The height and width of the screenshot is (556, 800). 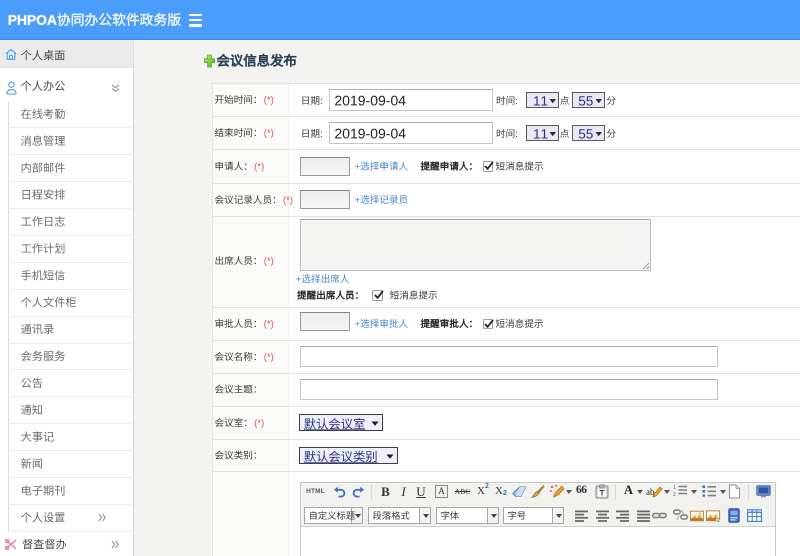 What do you see at coordinates (674, 488) in the screenshot?
I see `svg-text: 1` at bounding box center [674, 488].